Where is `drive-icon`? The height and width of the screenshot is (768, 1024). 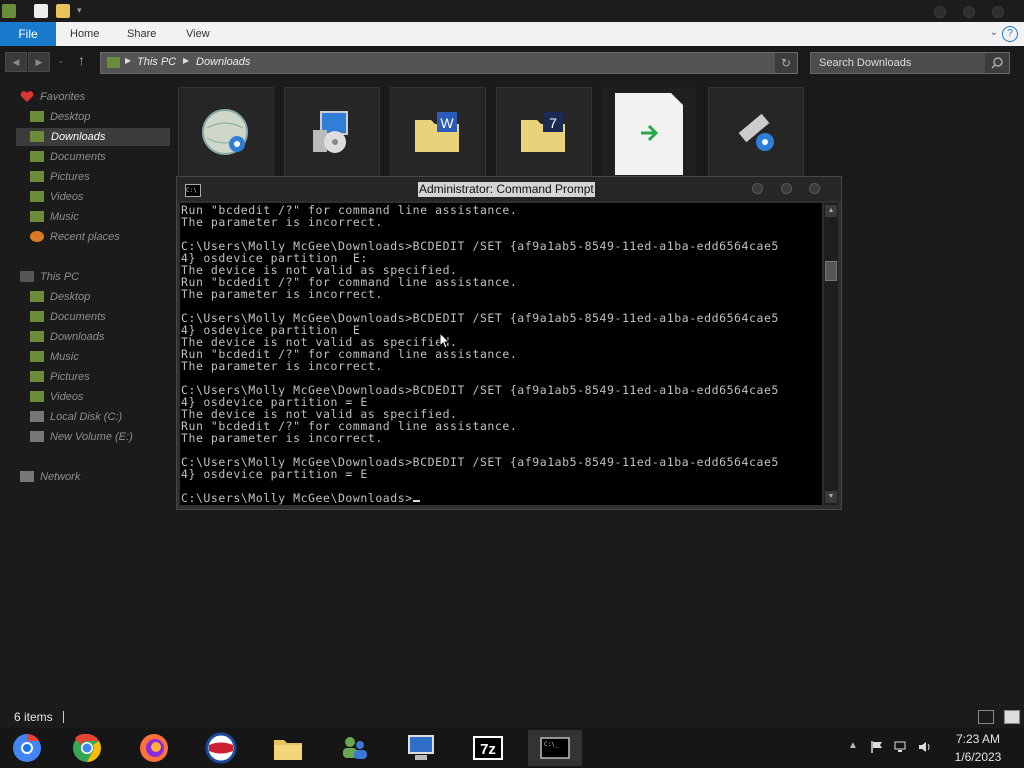
drive-icon is located at coordinates (37, 416).